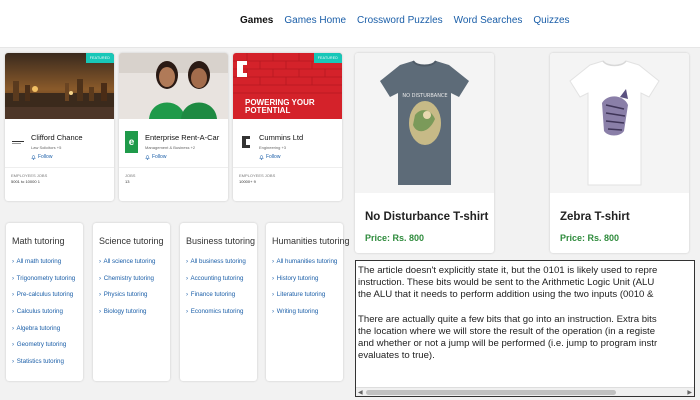 The width and height of the screenshot is (700, 400). I want to click on tutoring-link: › Statistics tutoring, so click(43, 366).